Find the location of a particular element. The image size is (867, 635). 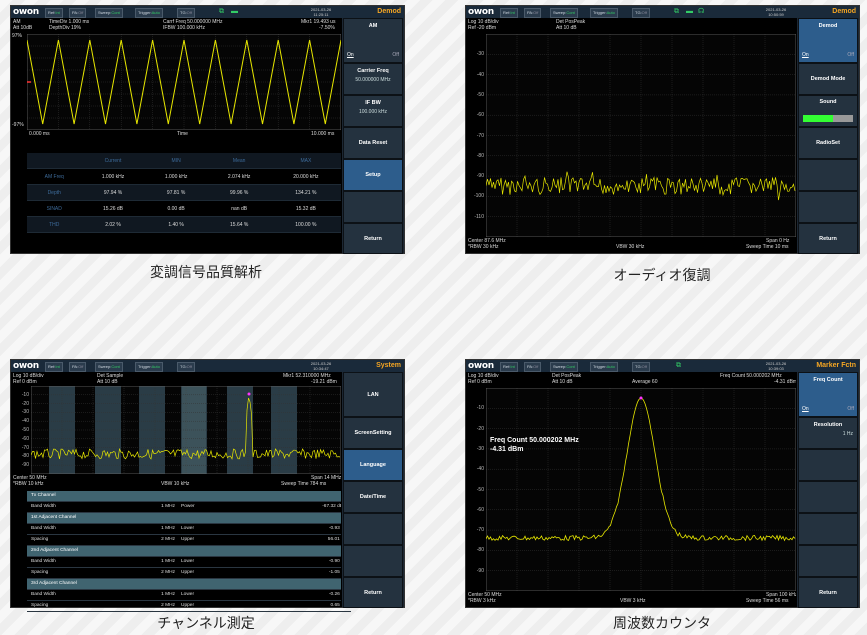

language-button: Language is located at coordinates (373, 465).